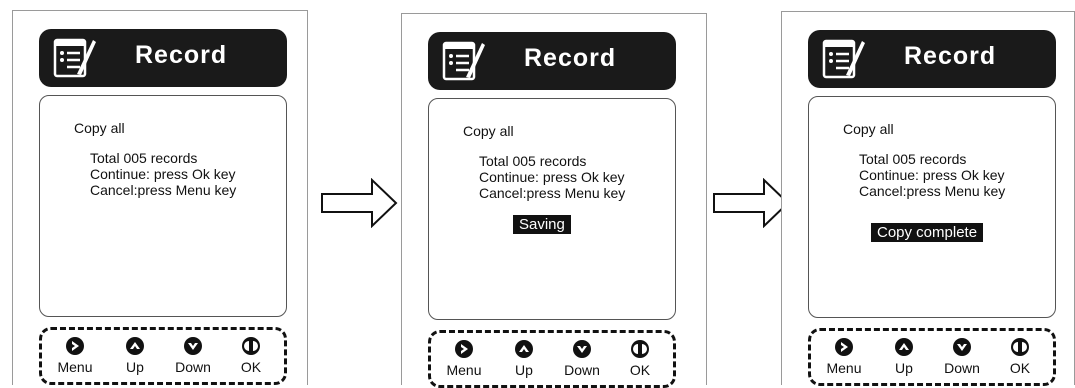 Image resolution: width=1075 pixels, height=388 pixels. I want to click on saving-status: Saving, so click(542, 224).